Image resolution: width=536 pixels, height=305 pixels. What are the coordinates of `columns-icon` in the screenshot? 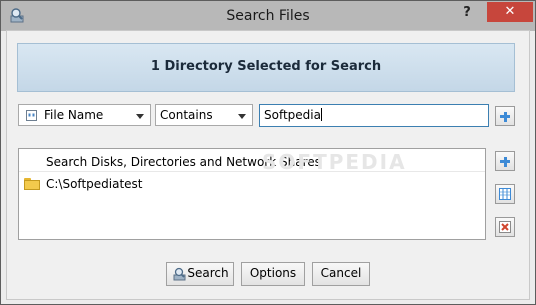 It's located at (505, 194).